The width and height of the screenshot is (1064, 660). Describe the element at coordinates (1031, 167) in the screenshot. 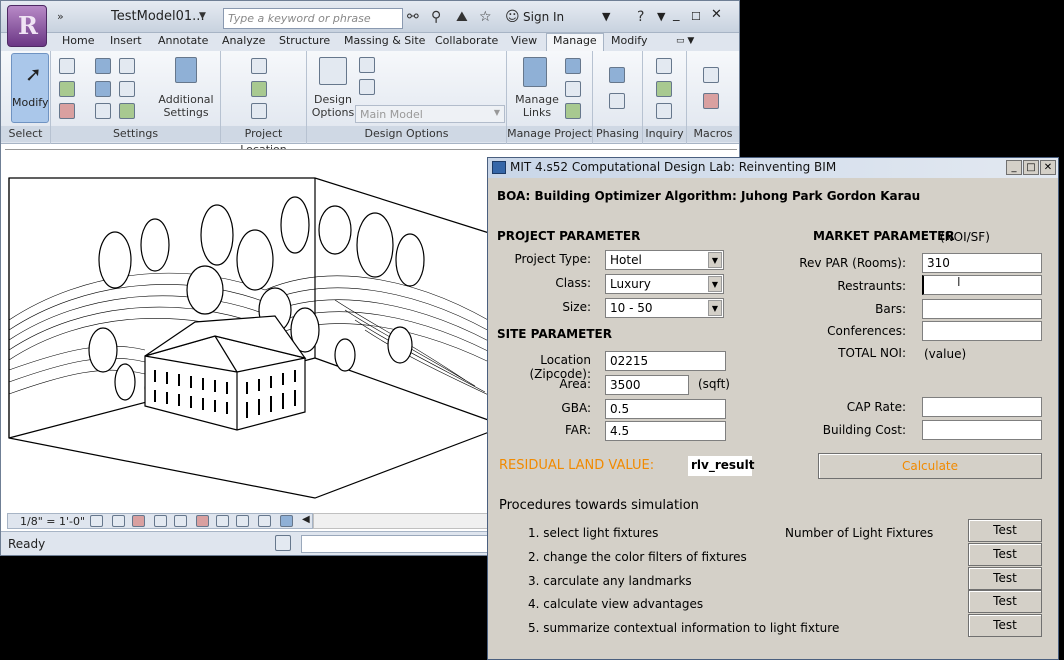

I see `maximize-icon: □` at that location.